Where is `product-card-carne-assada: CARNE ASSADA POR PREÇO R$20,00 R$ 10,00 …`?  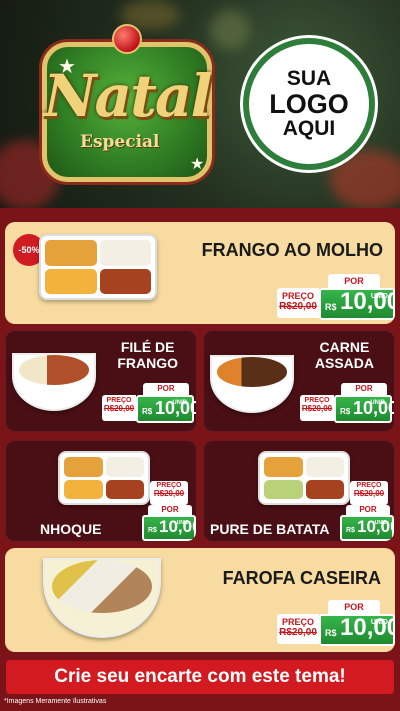
product-card-carne-assada: CARNE ASSADA POR PREÇO R$20,00 R$ 10,00 … is located at coordinates (299, 381).